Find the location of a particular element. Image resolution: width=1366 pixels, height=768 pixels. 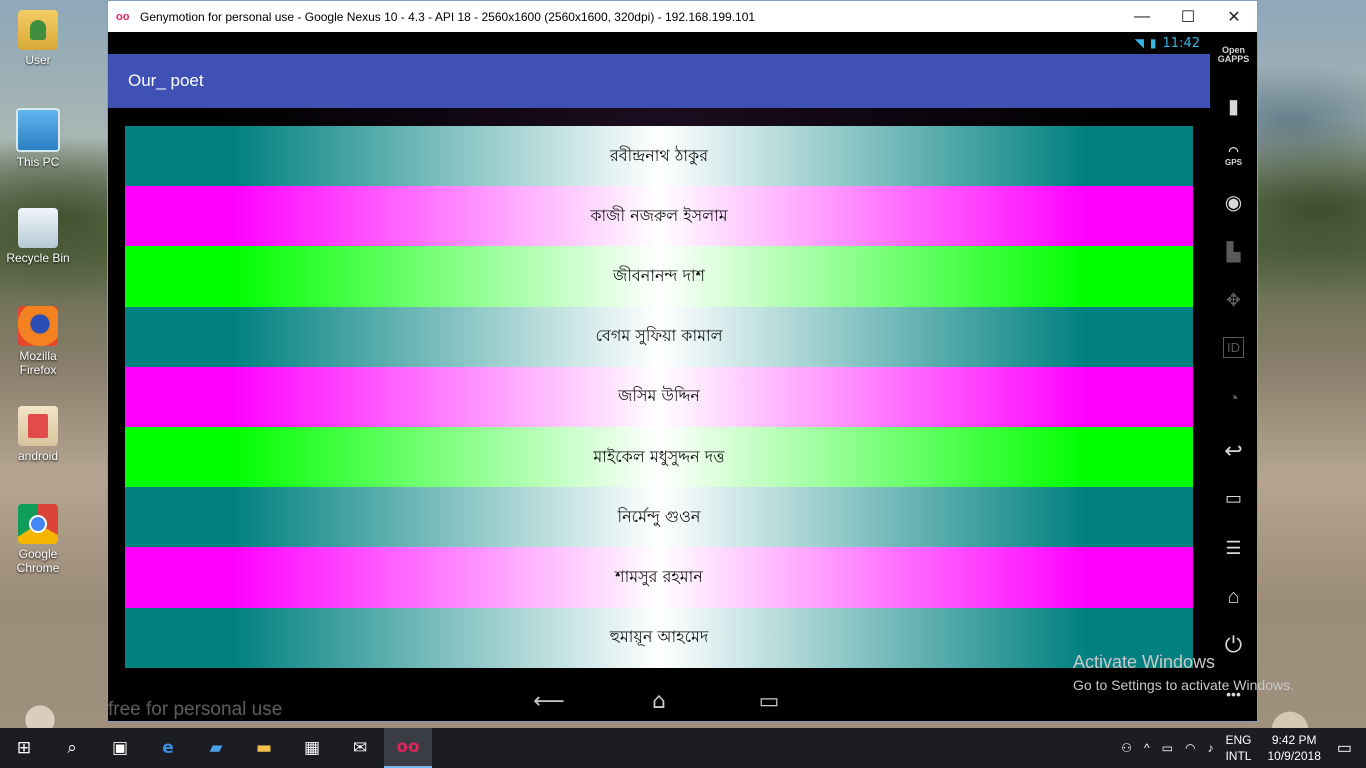

desktop-icon-this-pc: This PC is located at coordinates (38, 138).